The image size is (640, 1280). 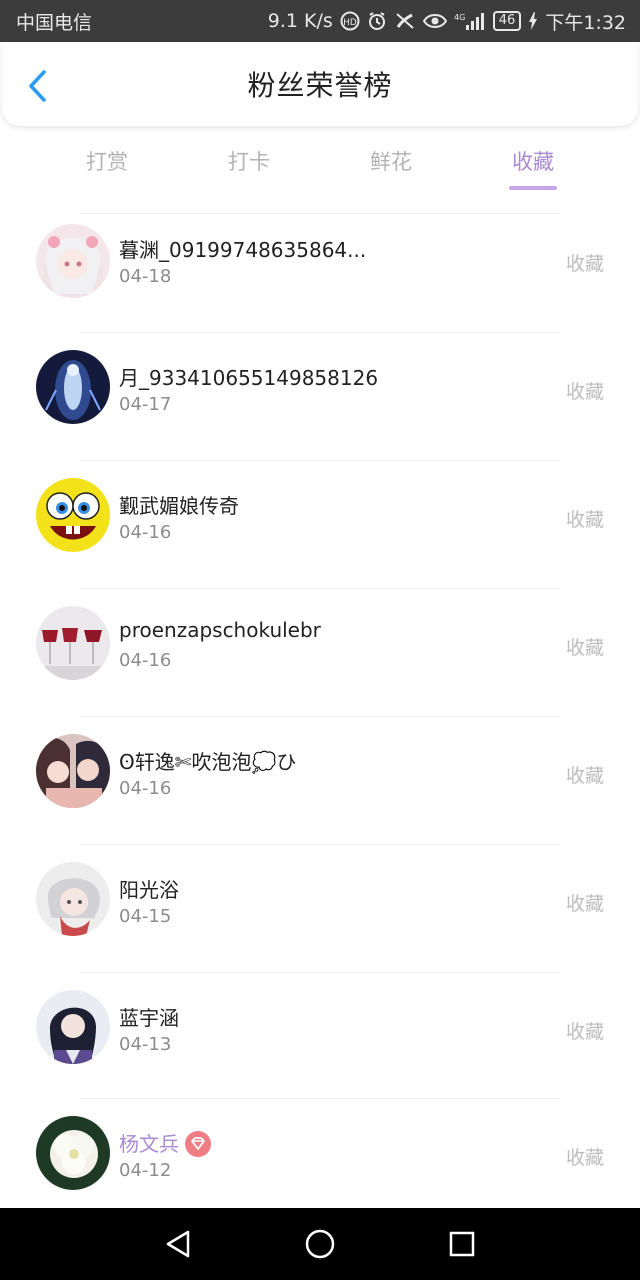 I want to click on fan-date: 04-18, so click(x=145, y=276).